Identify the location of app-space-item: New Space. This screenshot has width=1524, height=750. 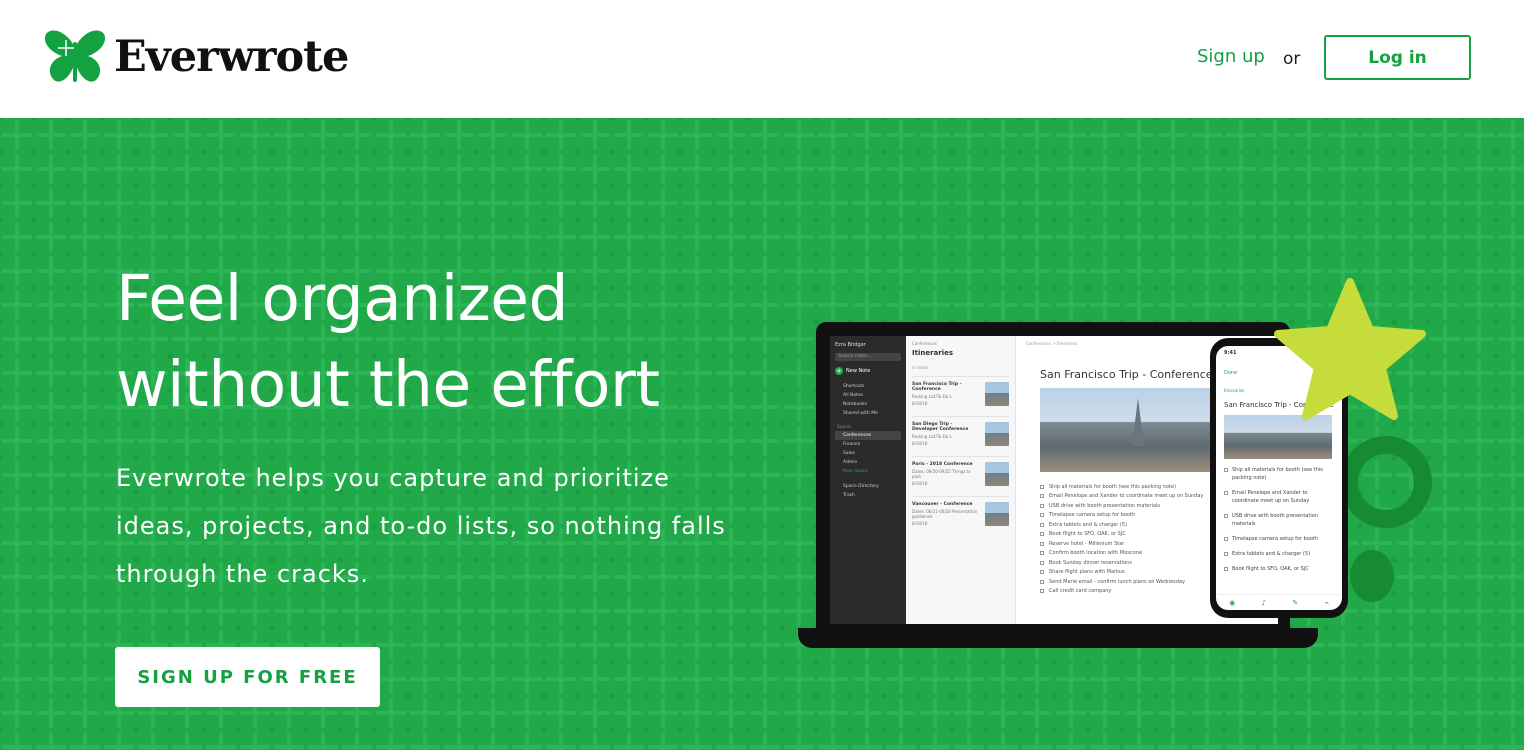
(855, 471).